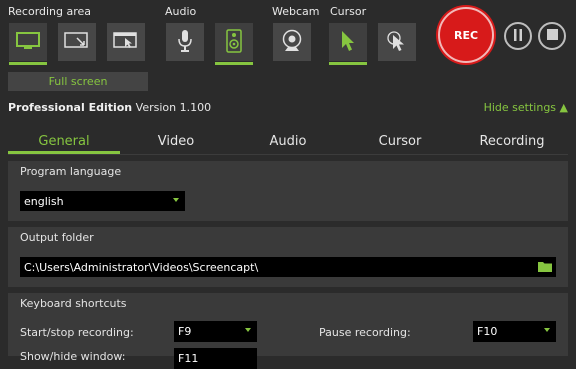 The image size is (576, 369). I want to click on pause-shortcut-value: F10, so click(487, 331).